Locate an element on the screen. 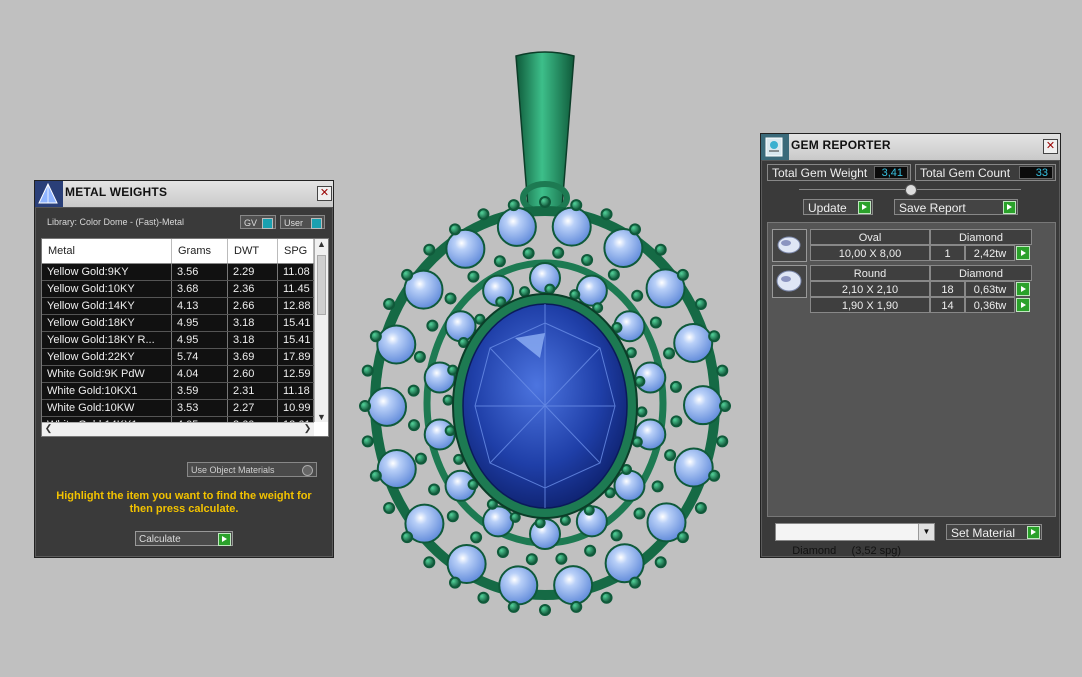 The width and height of the screenshot is (1082, 677). gem-size: 10,00 X 8,00 is located at coordinates (870, 253).